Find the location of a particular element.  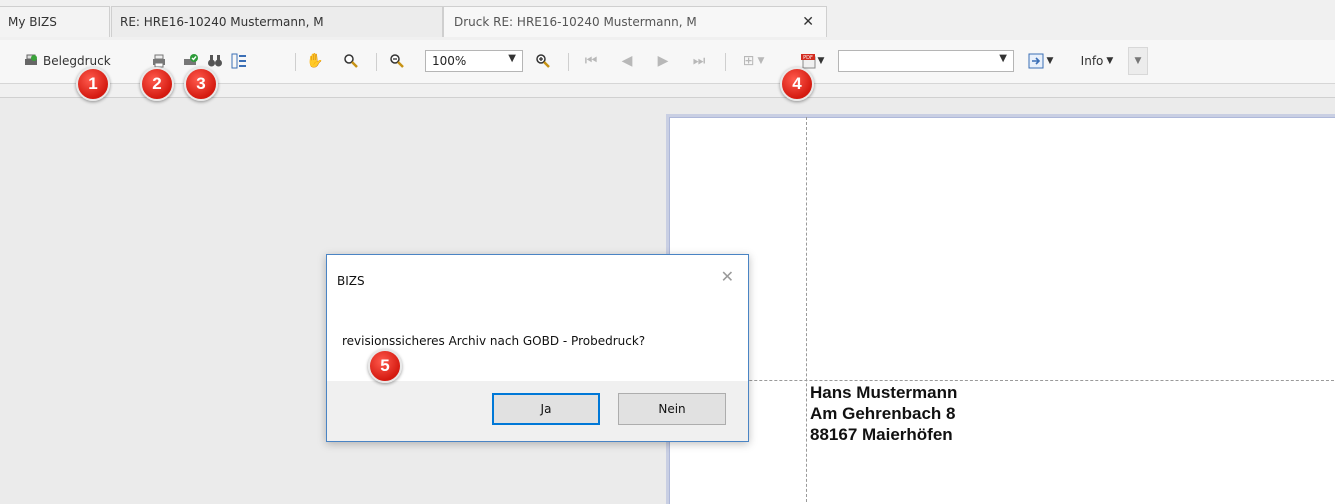

magnifier-button is located at coordinates (351, 61).